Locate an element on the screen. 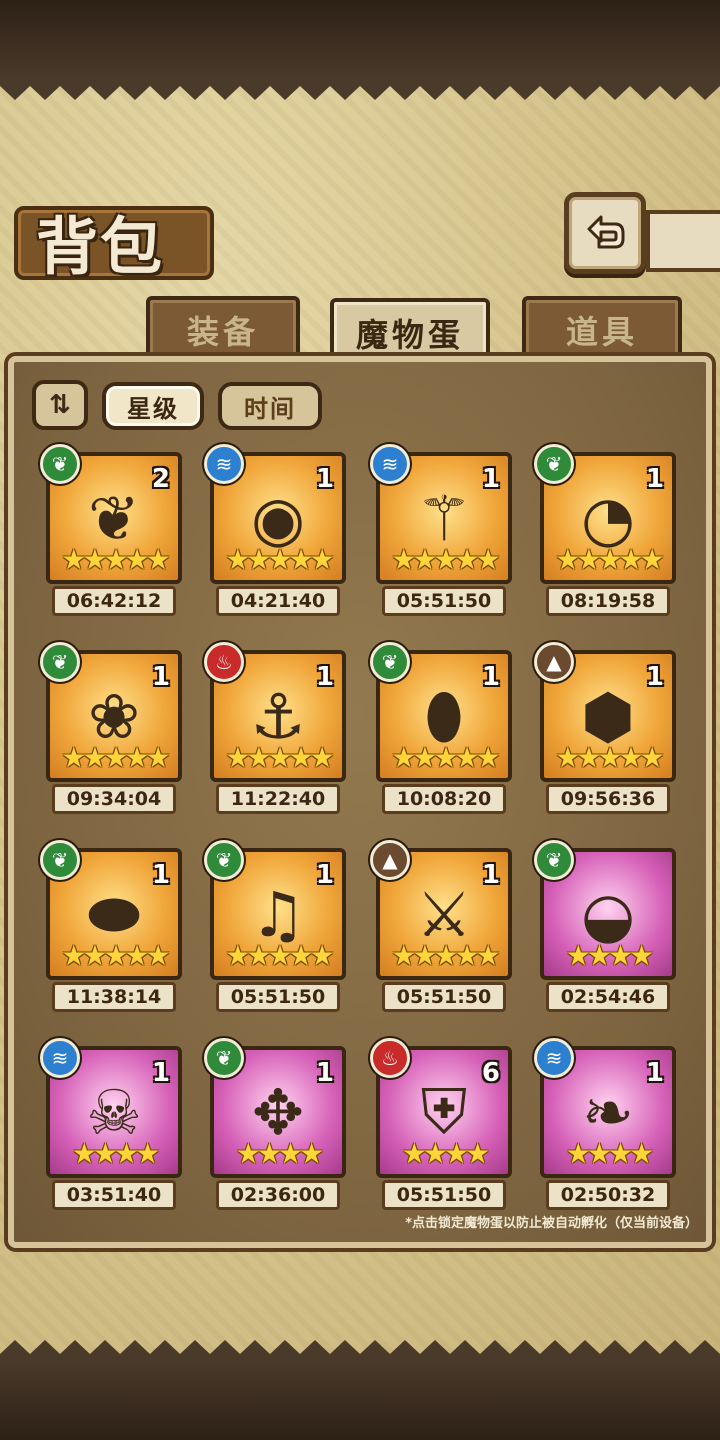  hatch-timer: 09:34:04 is located at coordinates (114, 799).